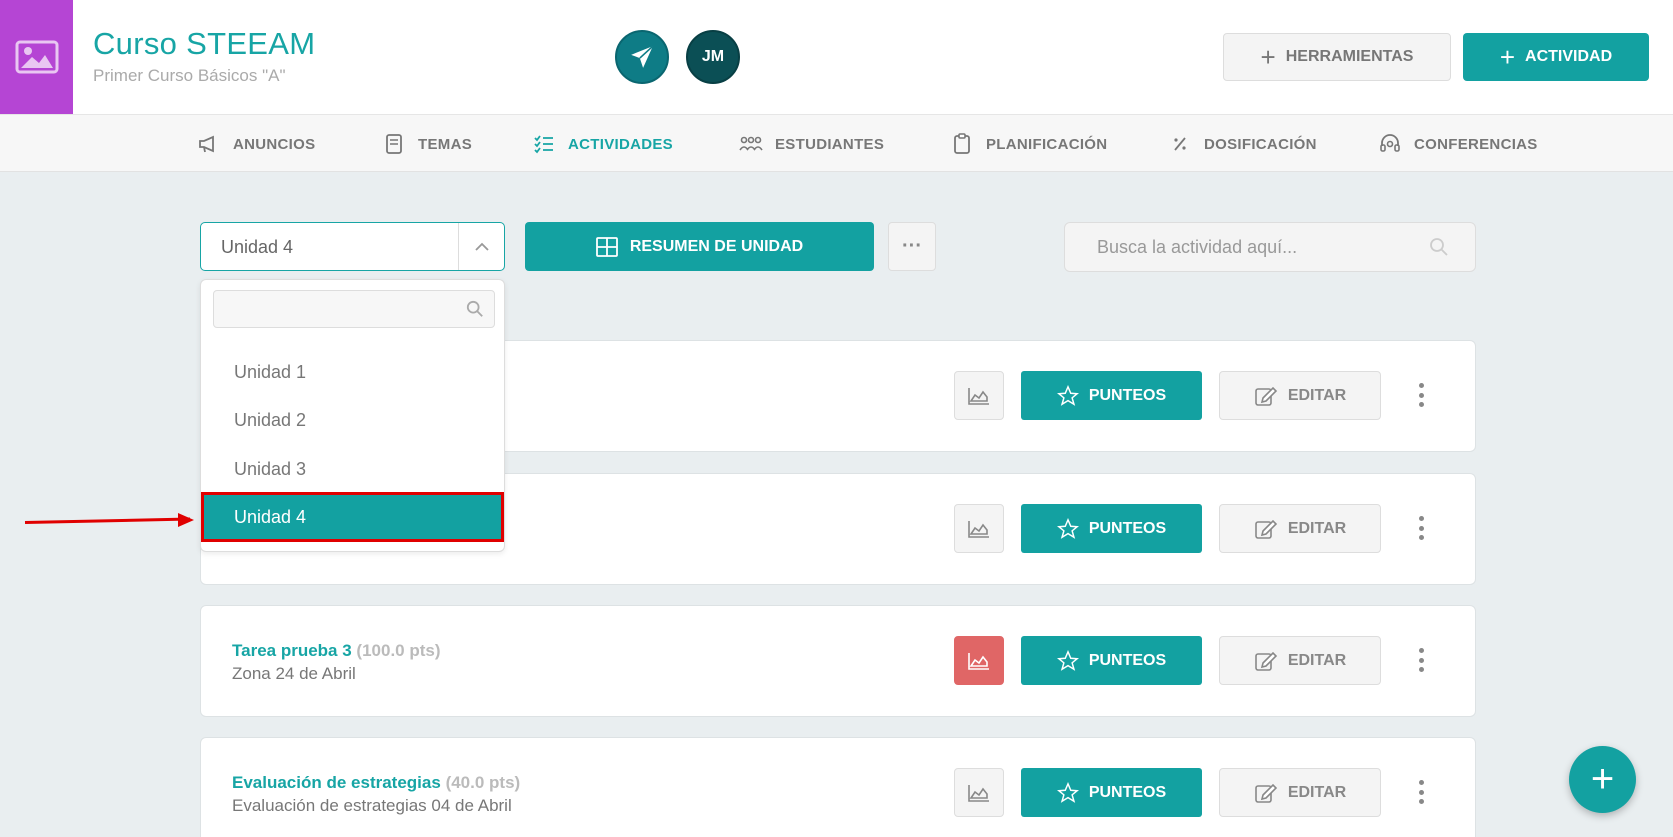 This screenshot has height=837, width=1673. I want to click on summary-label: RESUMEN DE UNIDAD, so click(716, 246).